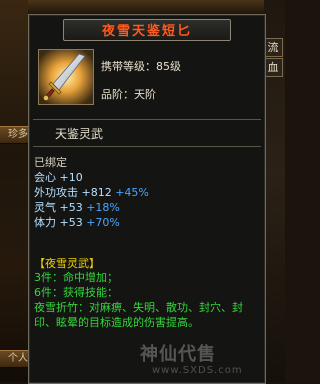  Describe the element at coordinates (76, 292) in the screenshot. I see `set-bonus-6: 6件：获得技能：` at that location.